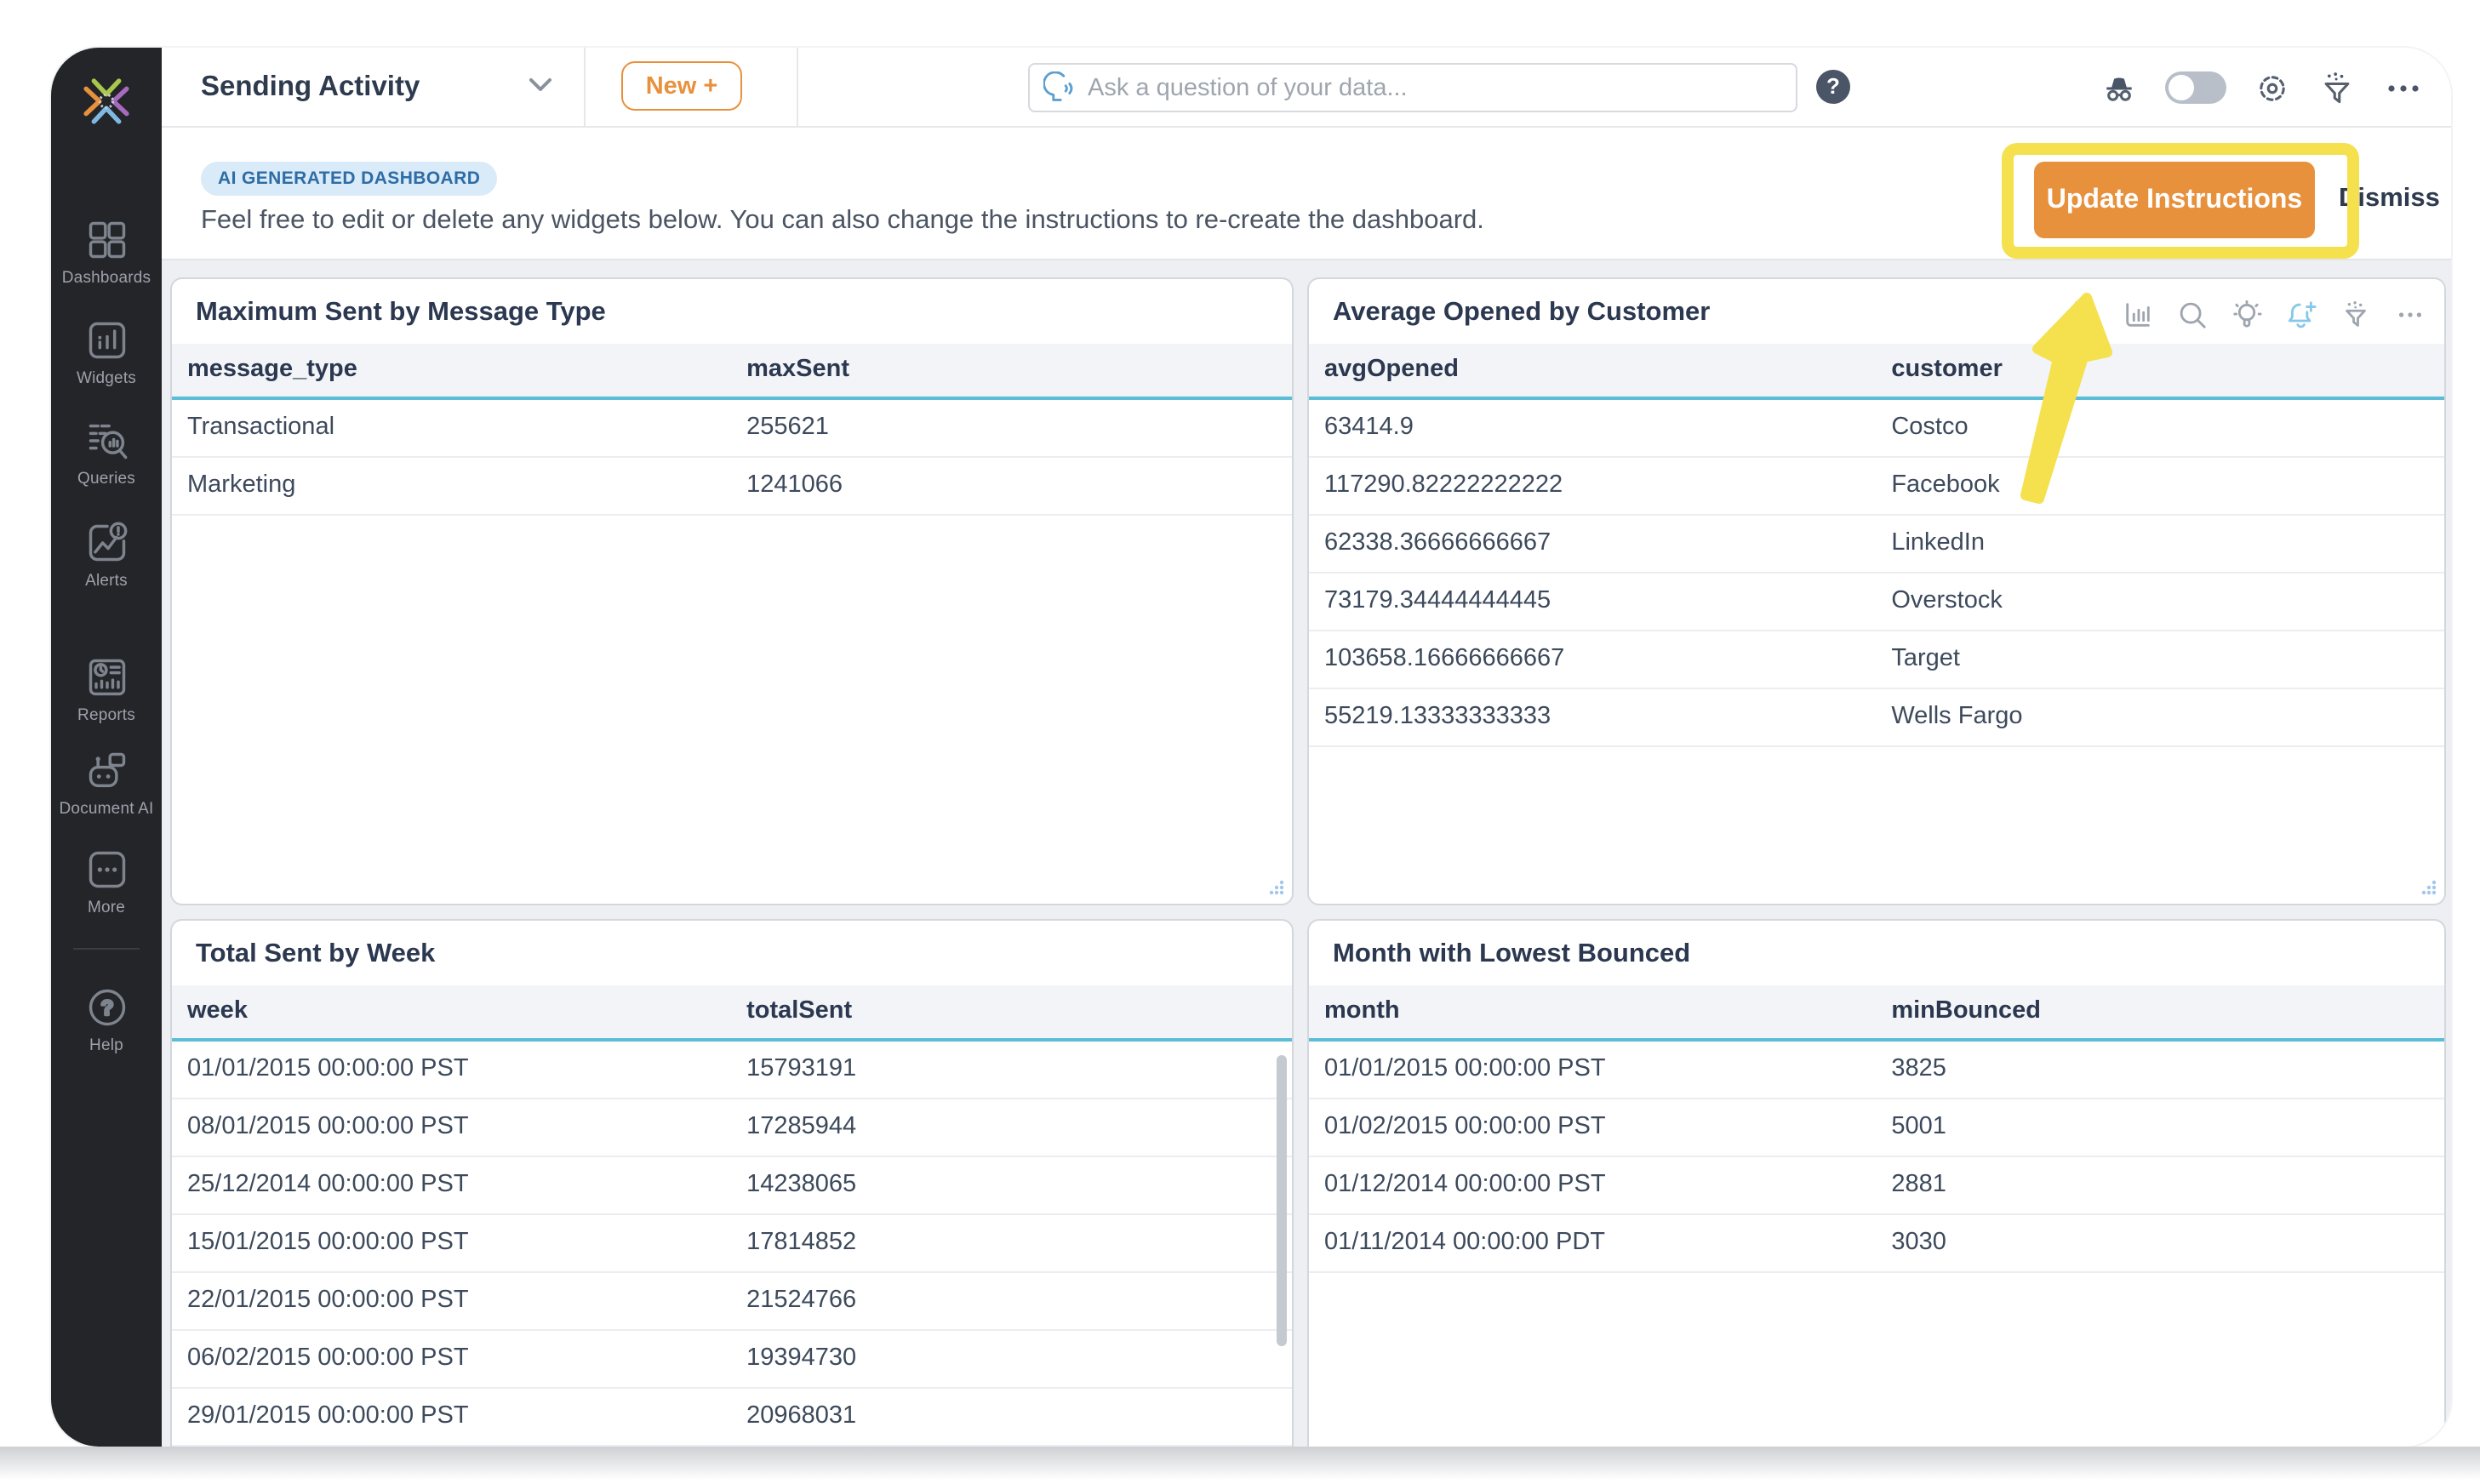 This screenshot has width=2480, height=1484. I want to click on sidebar-item-queries: Queries, so click(106, 453).